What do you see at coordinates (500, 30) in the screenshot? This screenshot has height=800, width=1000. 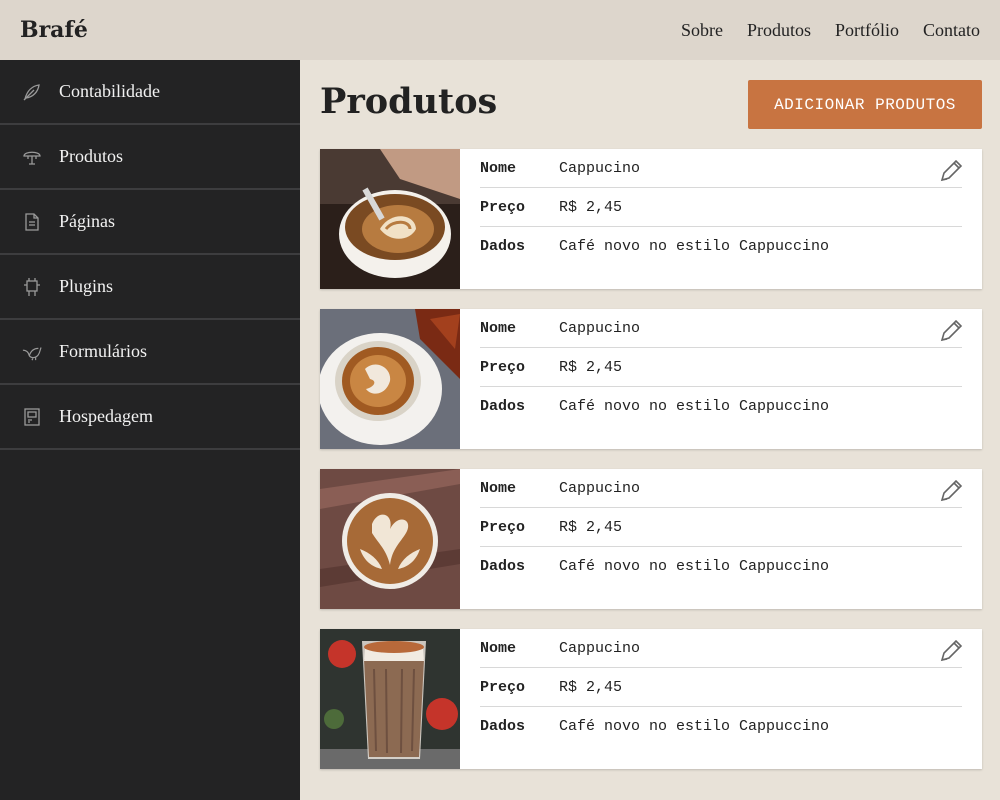 I see `top-navbar: Brafé Sobre Produtos Portfólio Contato` at bounding box center [500, 30].